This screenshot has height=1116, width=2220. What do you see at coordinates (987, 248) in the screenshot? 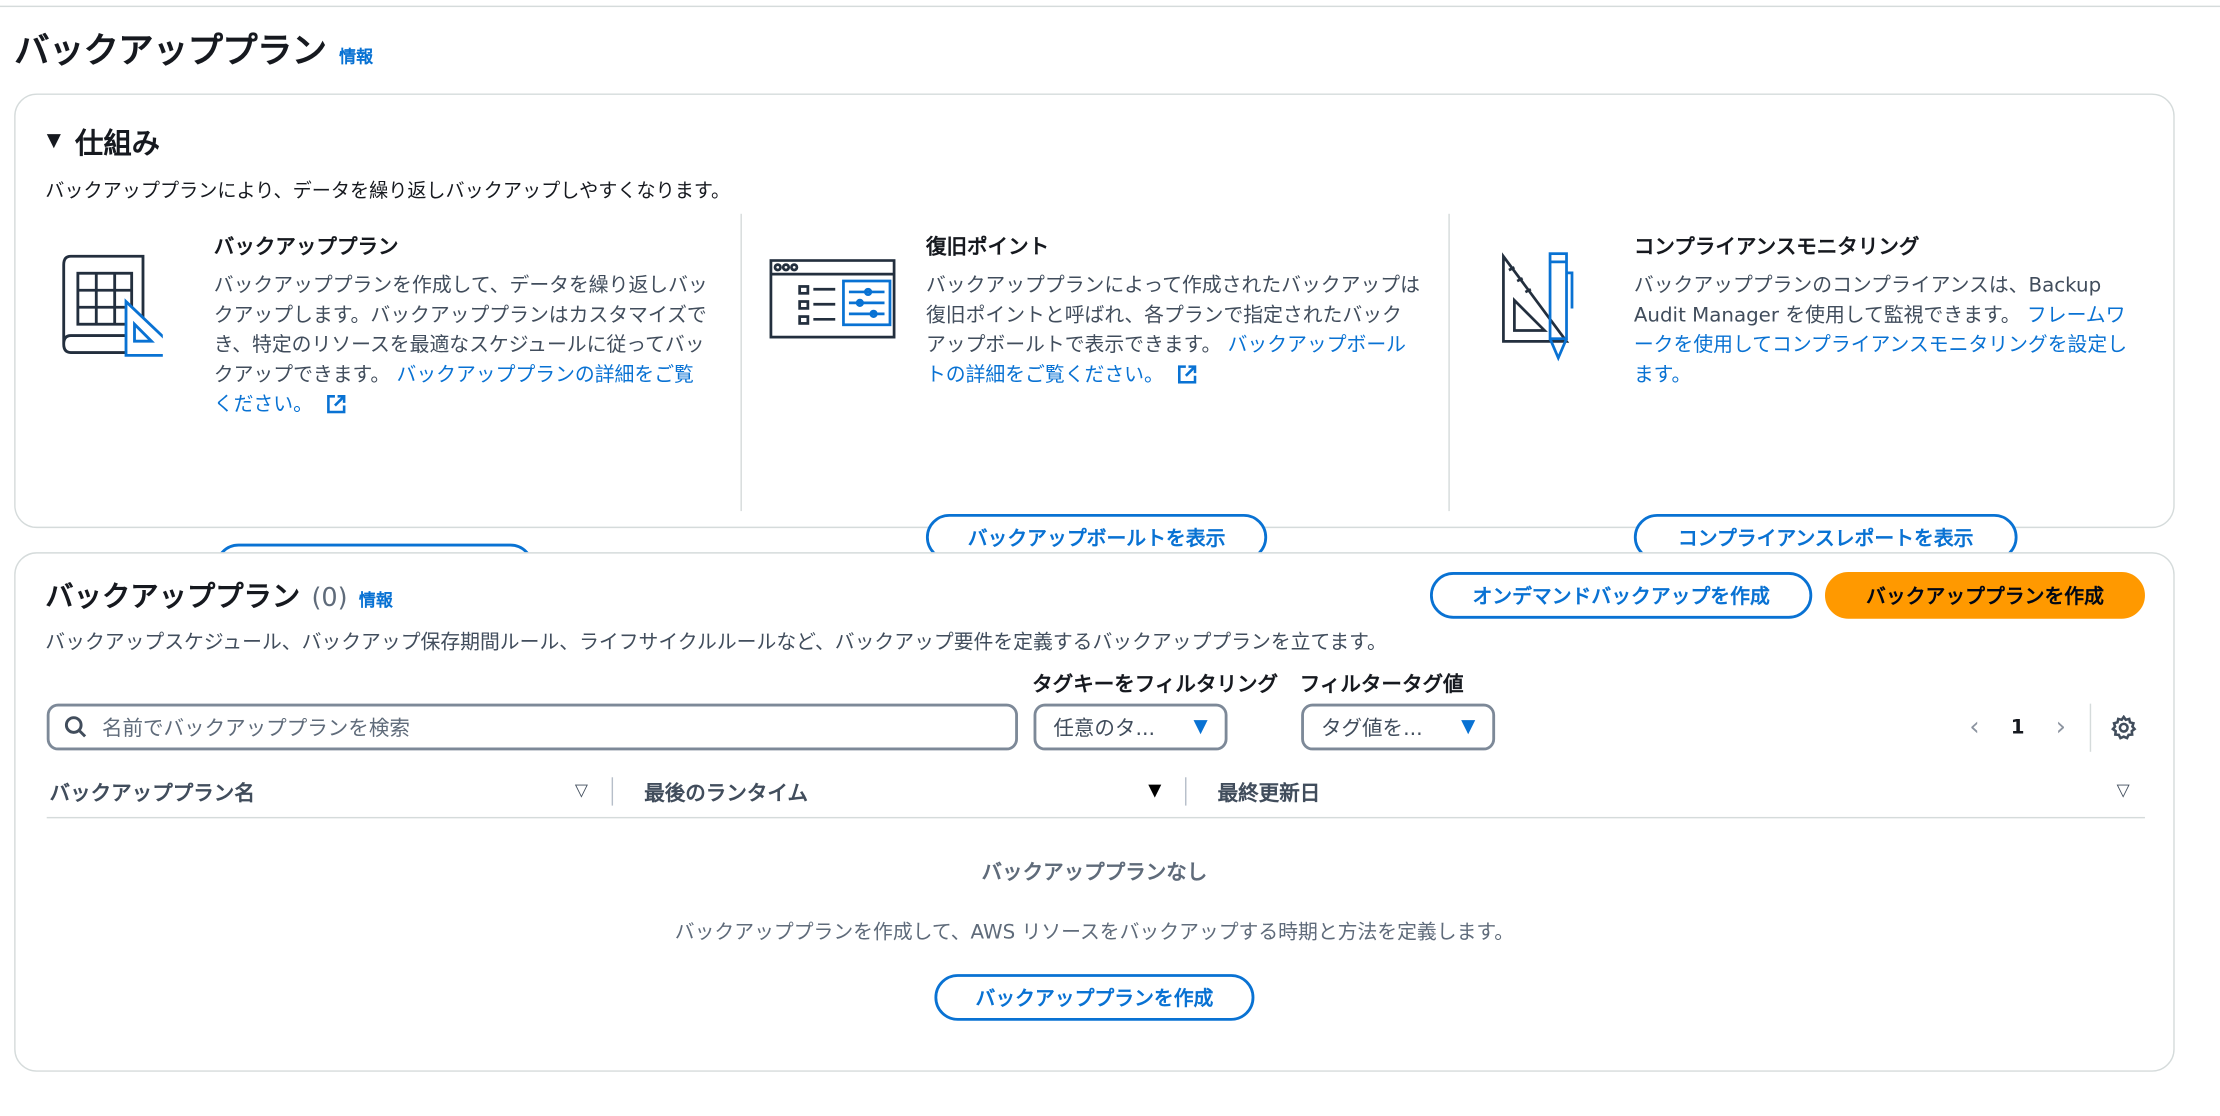
I see `hiw-heading: 復旧ポイント` at bounding box center [987, 248].